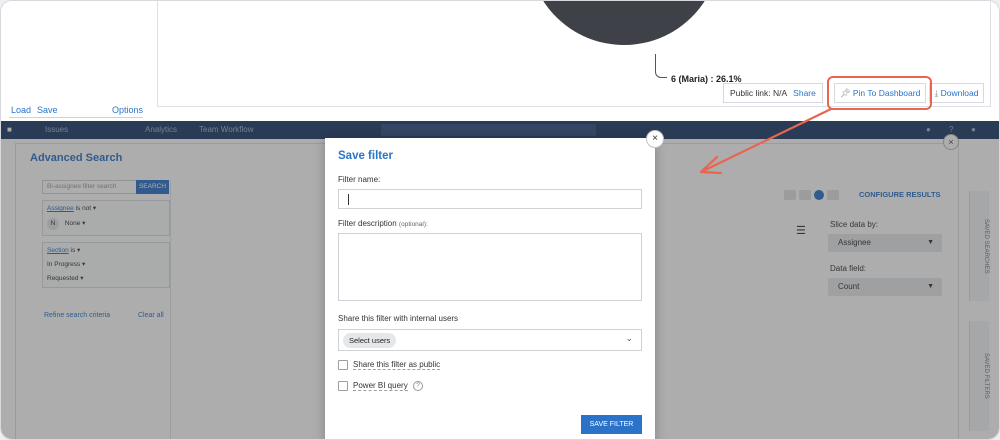  What do you see at coordinates (711, 165) in the screenshot?
I see `arrow-head` at bounding box center [711, 165].